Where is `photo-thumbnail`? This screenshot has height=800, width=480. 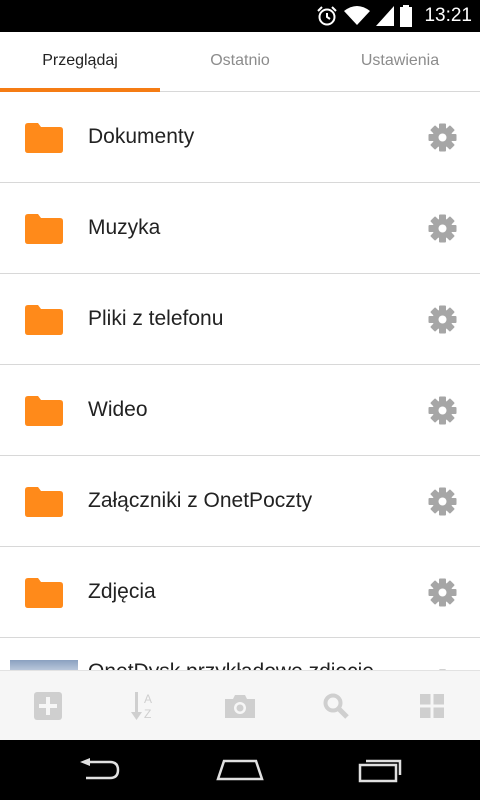
photo-thumbnail is located at coordinates (44, 665).